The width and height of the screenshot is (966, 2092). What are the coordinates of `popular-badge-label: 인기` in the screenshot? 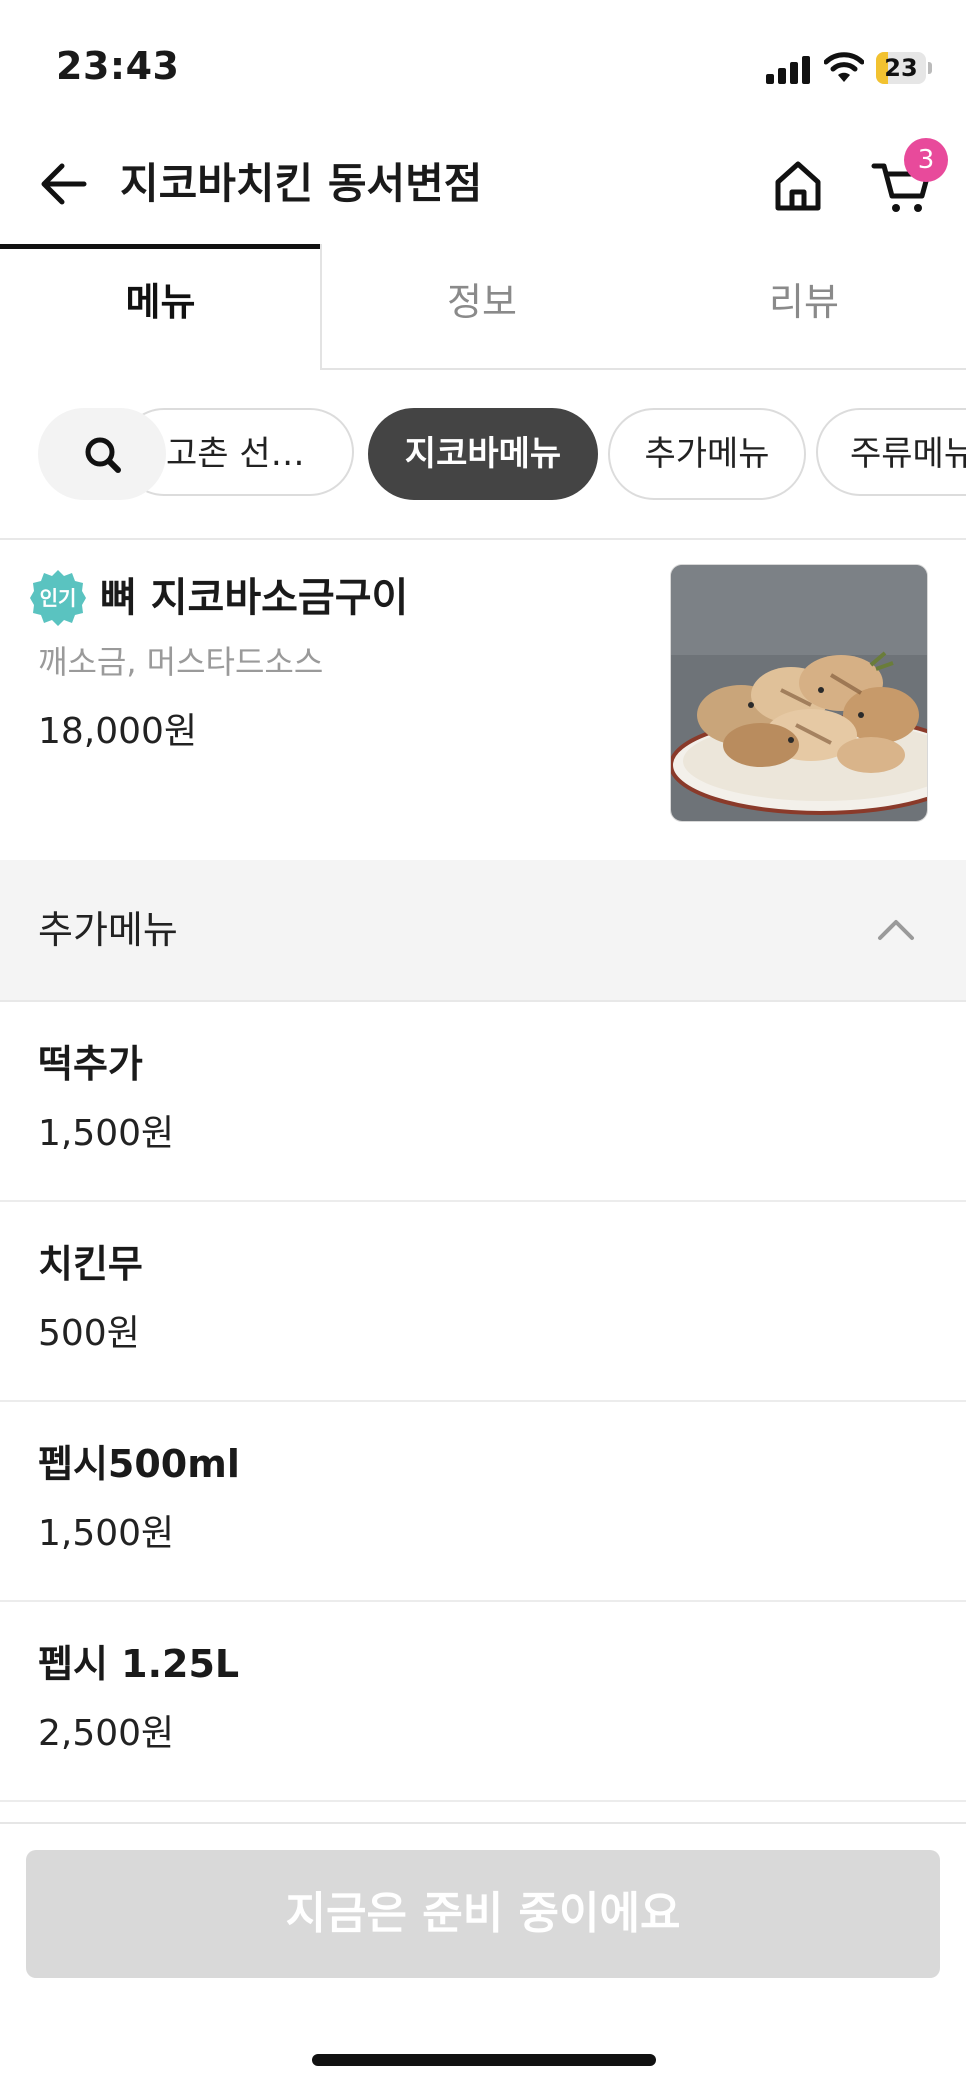 It's located at (58, 598).